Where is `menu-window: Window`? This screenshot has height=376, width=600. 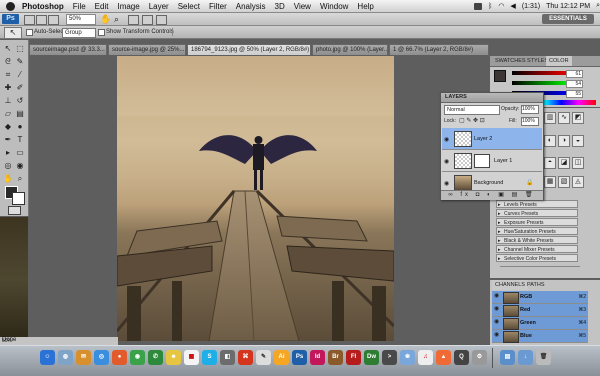
menu-window: Window is located at coordinates (334, 6).